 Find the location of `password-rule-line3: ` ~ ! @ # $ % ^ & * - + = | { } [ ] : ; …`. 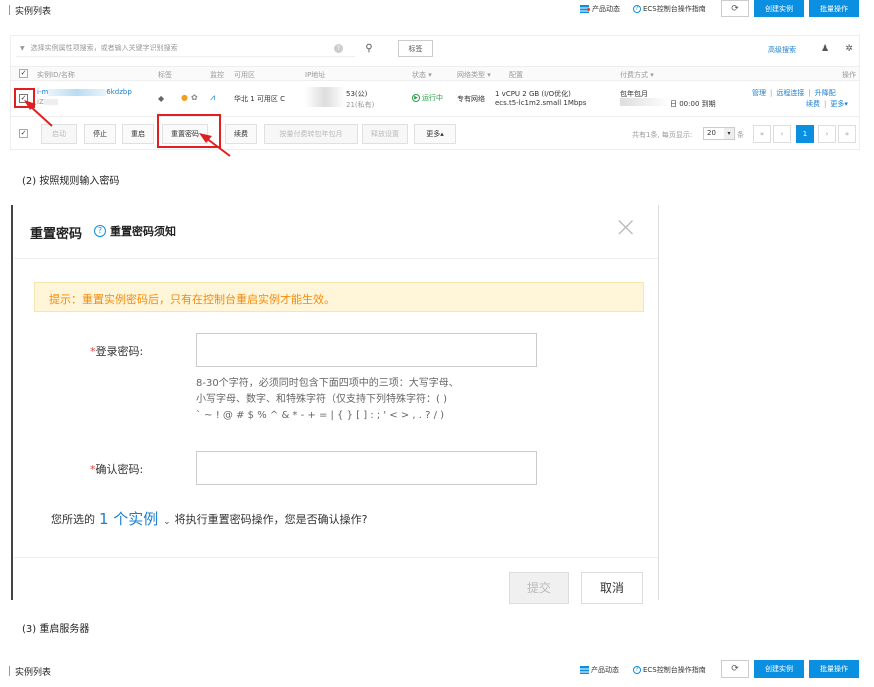

password-rule-line3: ` ~ ! @ # $ % ^ & * - + = | { } [ ] : ; … is located at coordinates (320, 415).